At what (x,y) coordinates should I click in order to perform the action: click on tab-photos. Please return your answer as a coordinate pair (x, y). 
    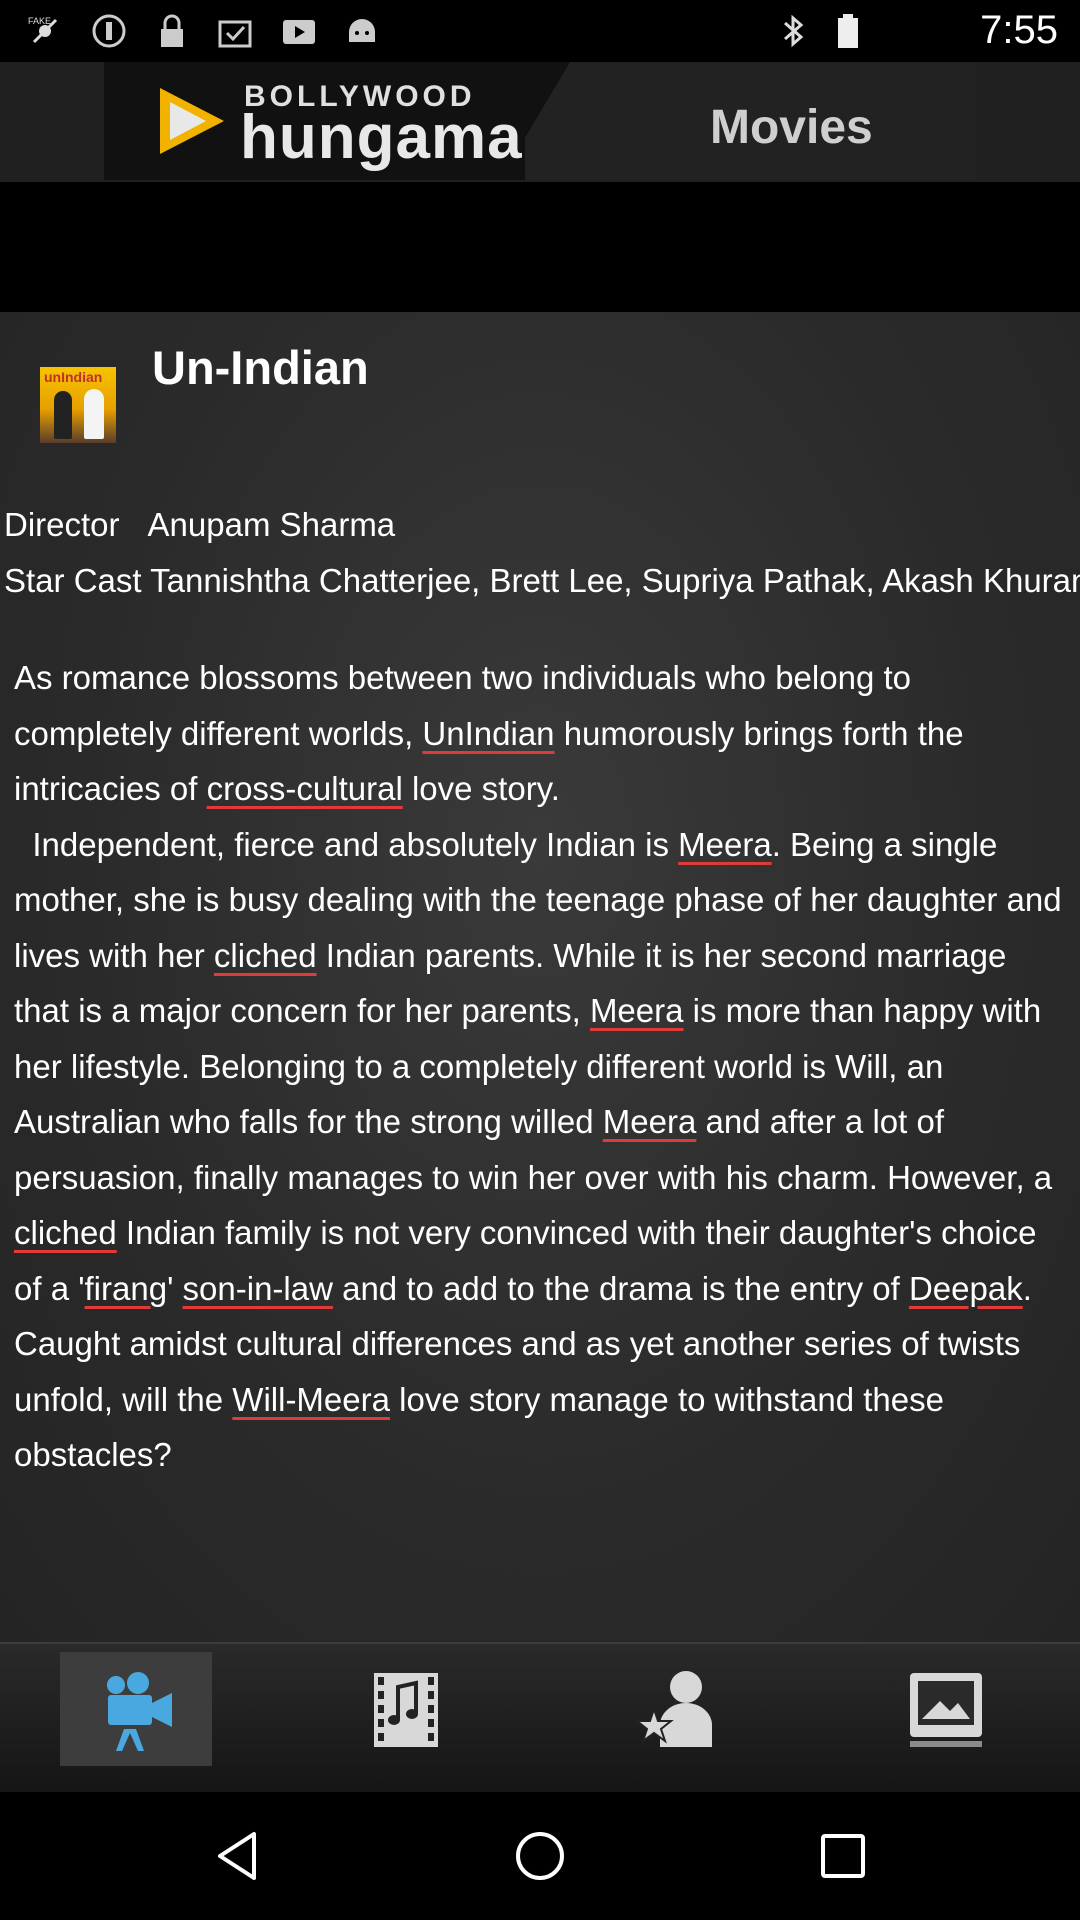
    Looking at the image, I should click on (946, 1709).